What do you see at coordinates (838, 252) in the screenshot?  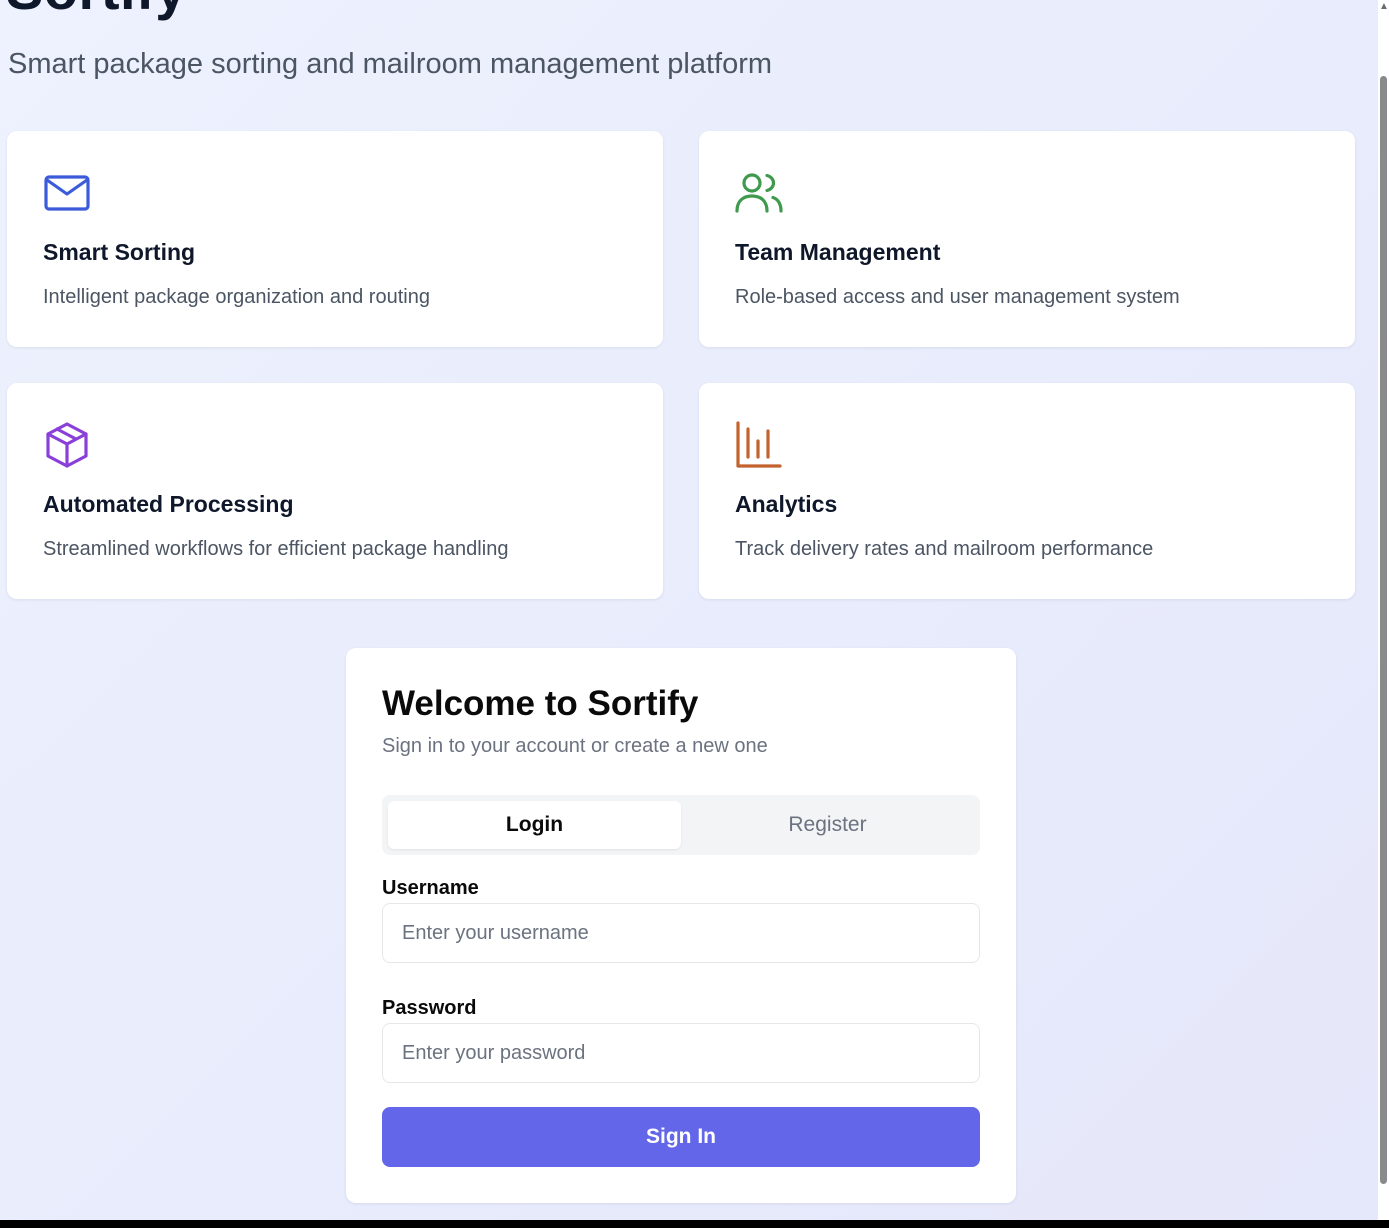 I see `feature-title: Team Management` at bounding box center [838, 252].